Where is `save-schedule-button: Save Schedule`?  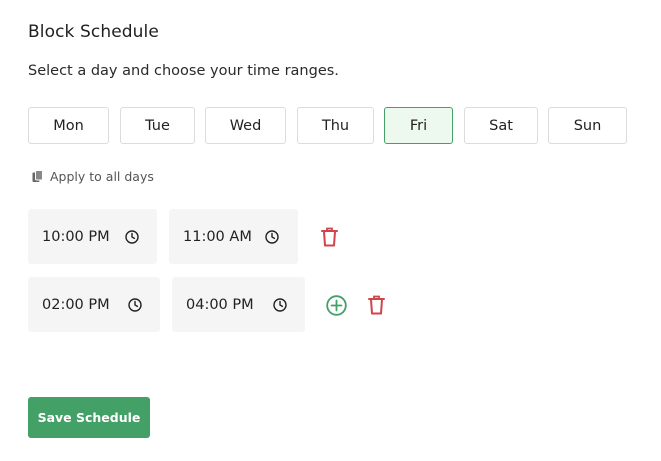 save-schedule-button: Save Schedule is located at coordinates (89, 417).